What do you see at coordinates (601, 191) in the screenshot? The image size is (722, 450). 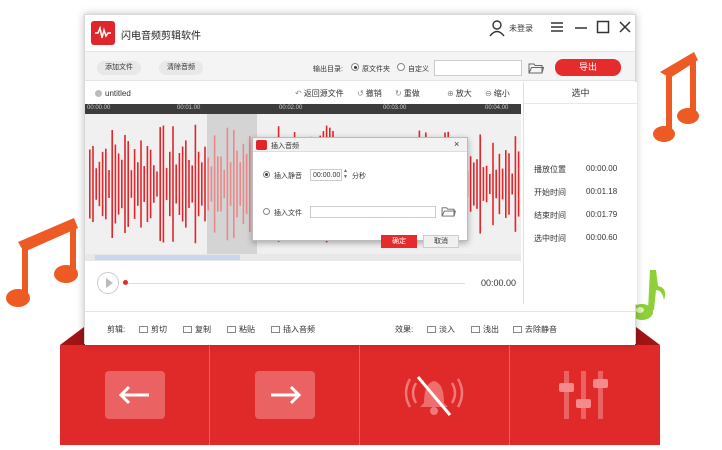 I see `start-time-value: 00:01.18` at bounding box center [601, 191].